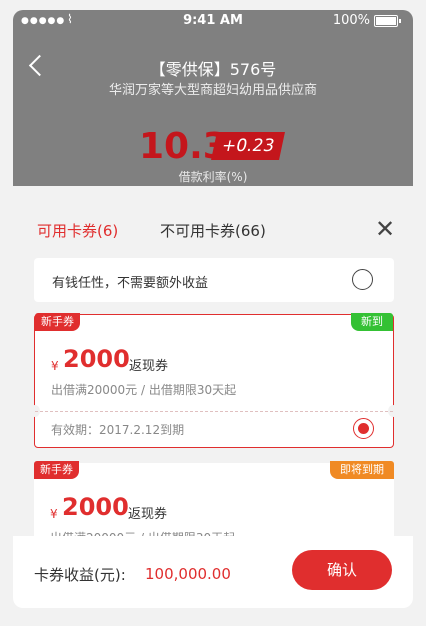 The width and height of the screenshot is (426, 626). Describe the element at coordinates (130, 283) in the screenshot. I see `no-coupon-label: 有钱任性，不需要额外收益` at that location.